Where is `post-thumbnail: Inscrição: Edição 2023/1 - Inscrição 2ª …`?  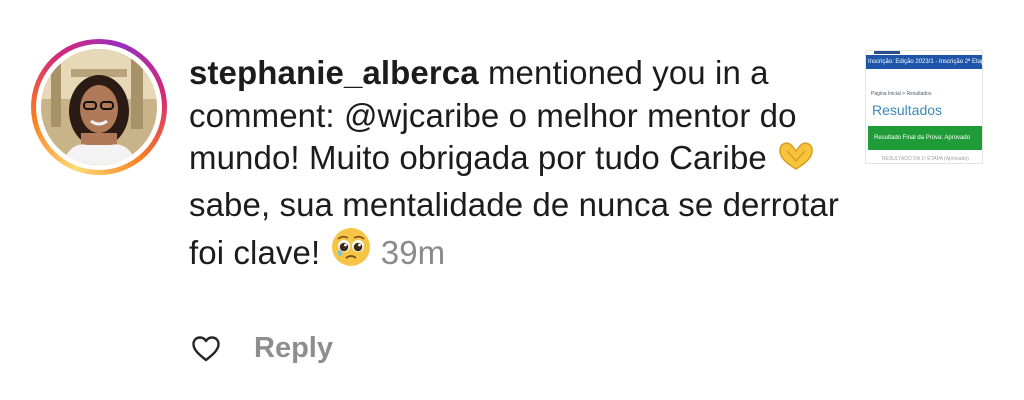
post-thumbnail: Inscrição: Edição 2023/1 - Inscrição 2ª … is located at coordinates (924, 107).